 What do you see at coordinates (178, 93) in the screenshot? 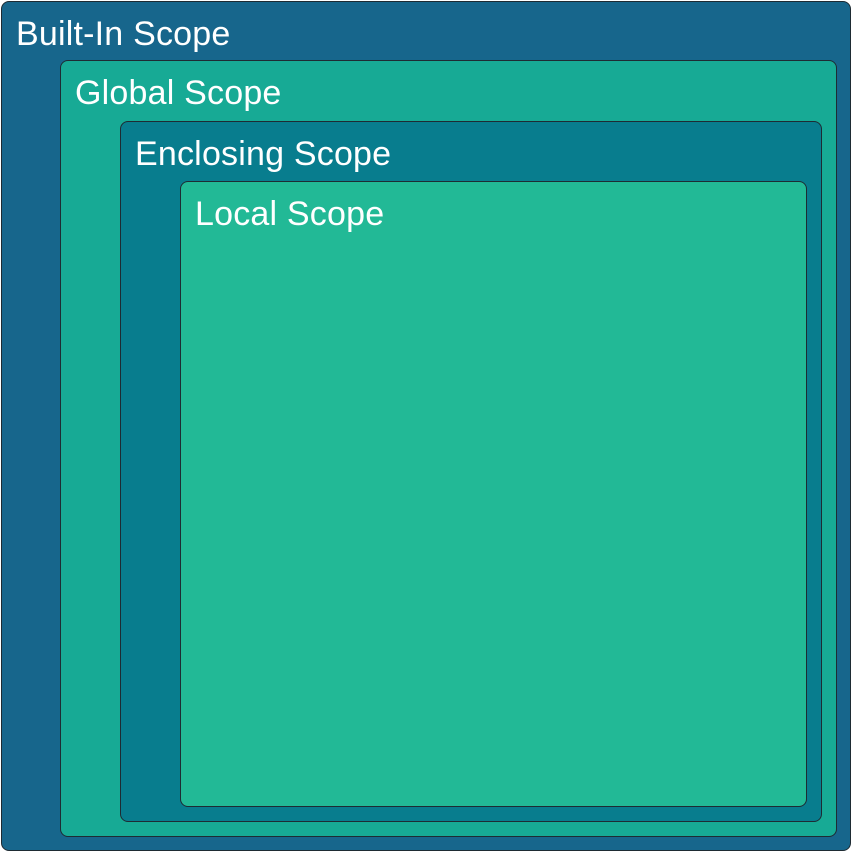
I see `global-scope-label: Global Scope` at bounding box center [178, 93].